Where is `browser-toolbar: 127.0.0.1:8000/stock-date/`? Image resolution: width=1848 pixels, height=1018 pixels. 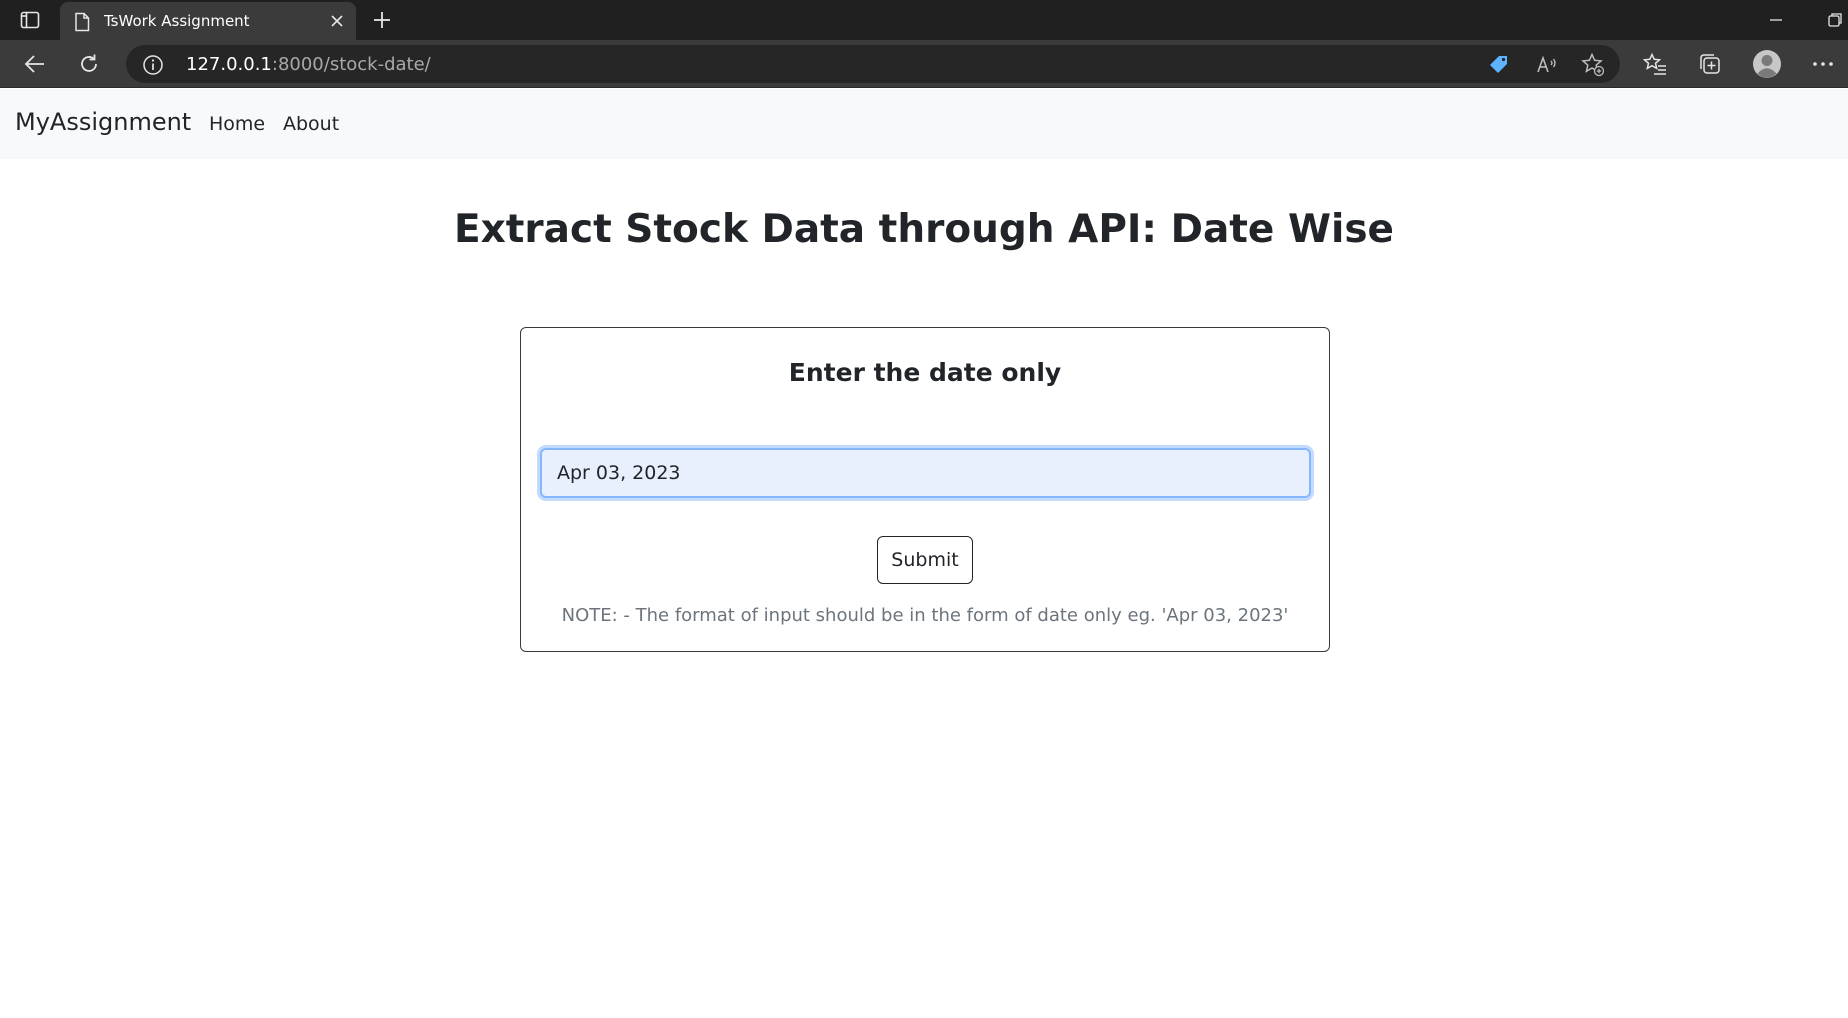
browser-toolbar: 127.0.0.1:8000/stock-date/ is located at coordinates (924, 64).